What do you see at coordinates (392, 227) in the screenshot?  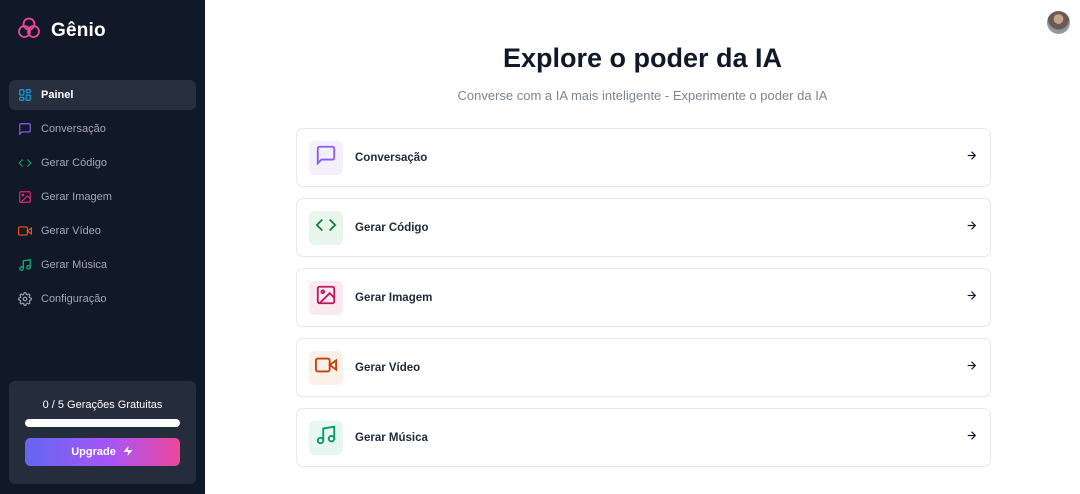 I see `card-label: Gerar Código` at bounding box center [392, 227].